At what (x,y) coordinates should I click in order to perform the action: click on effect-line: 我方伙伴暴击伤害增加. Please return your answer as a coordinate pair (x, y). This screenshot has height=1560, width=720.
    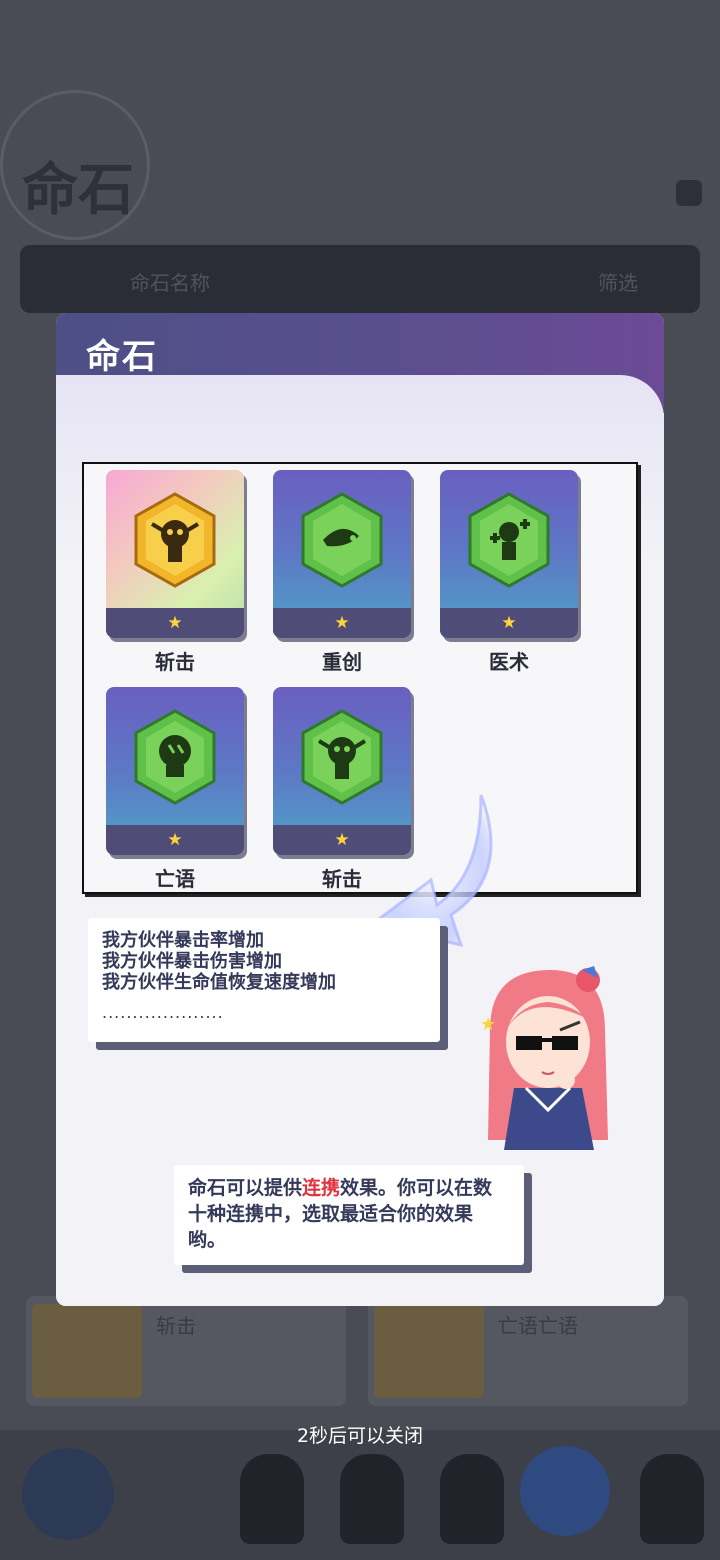
    Looking at the image, I should click on (192, 961).